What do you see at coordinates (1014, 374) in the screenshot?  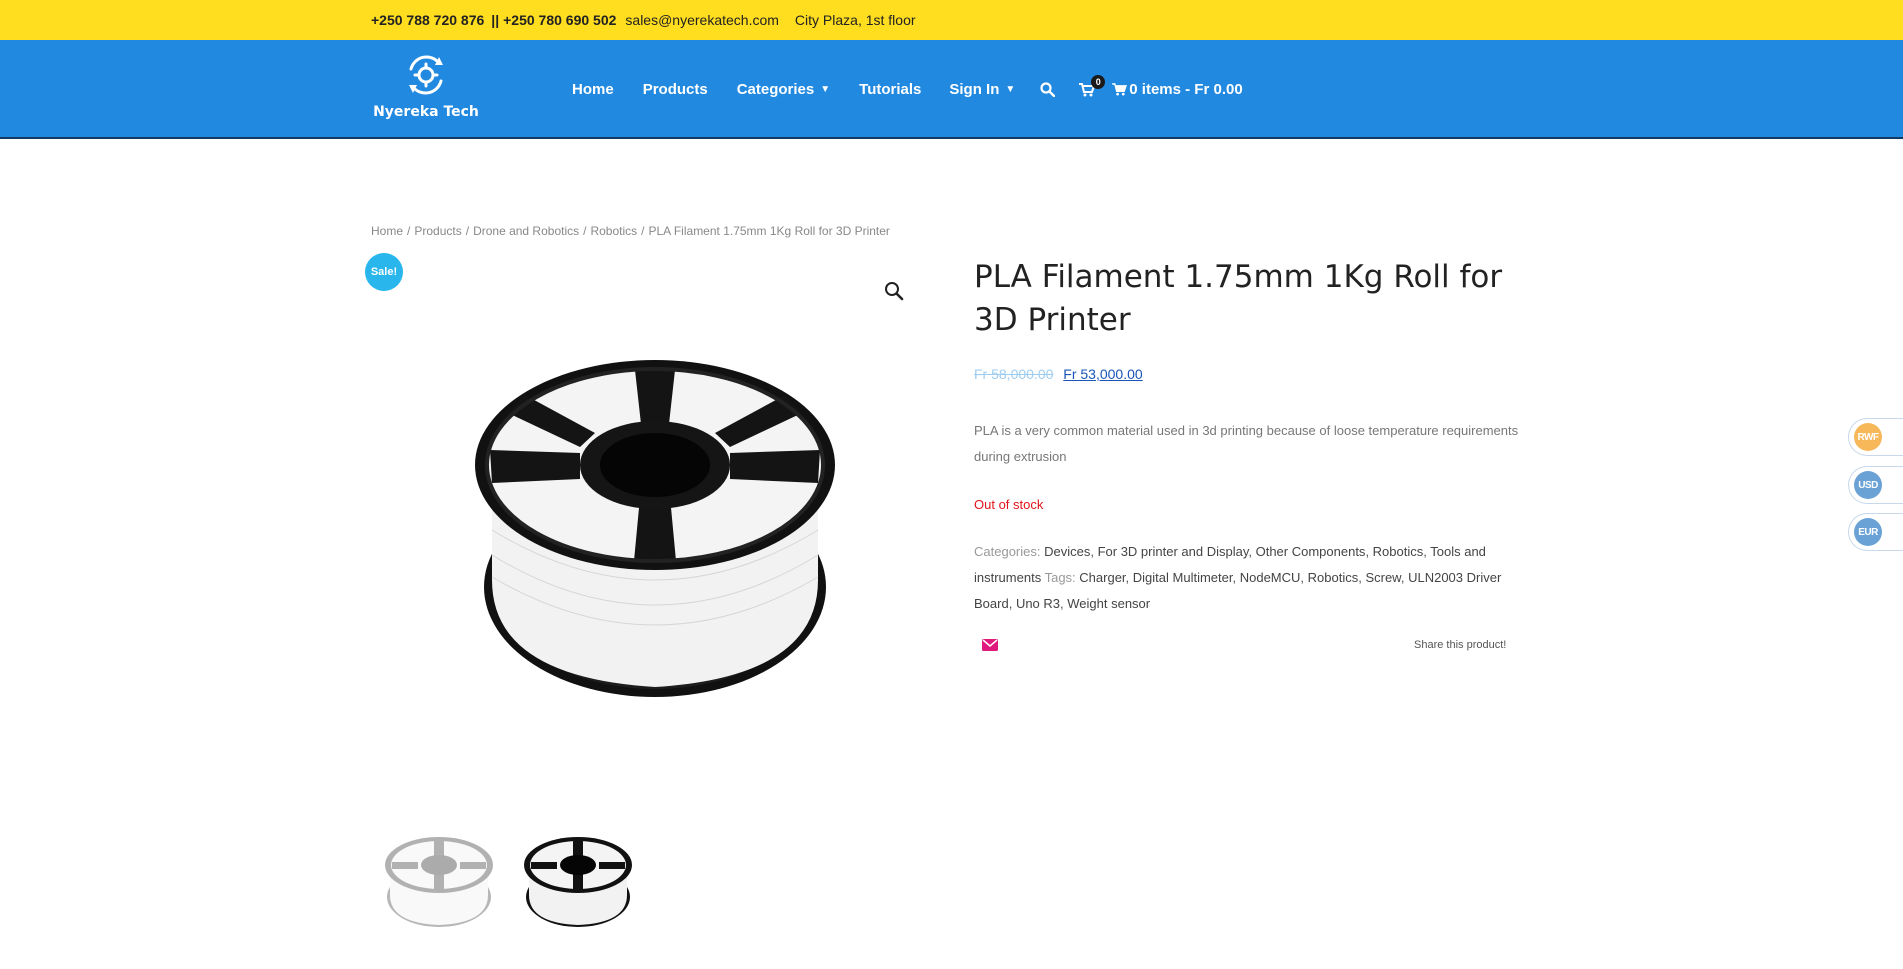 I see `regular-price: Fr 58,000.00` at bounding box center [1014, 374].